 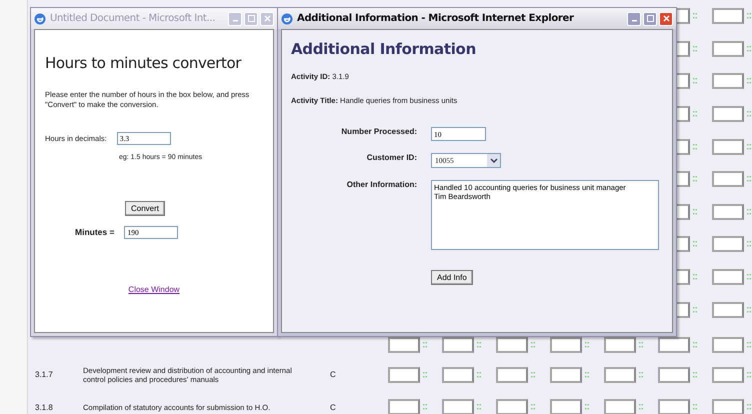 I want to click on converter-heading: Hours to minutes convertor, so click(x=143, y=63).